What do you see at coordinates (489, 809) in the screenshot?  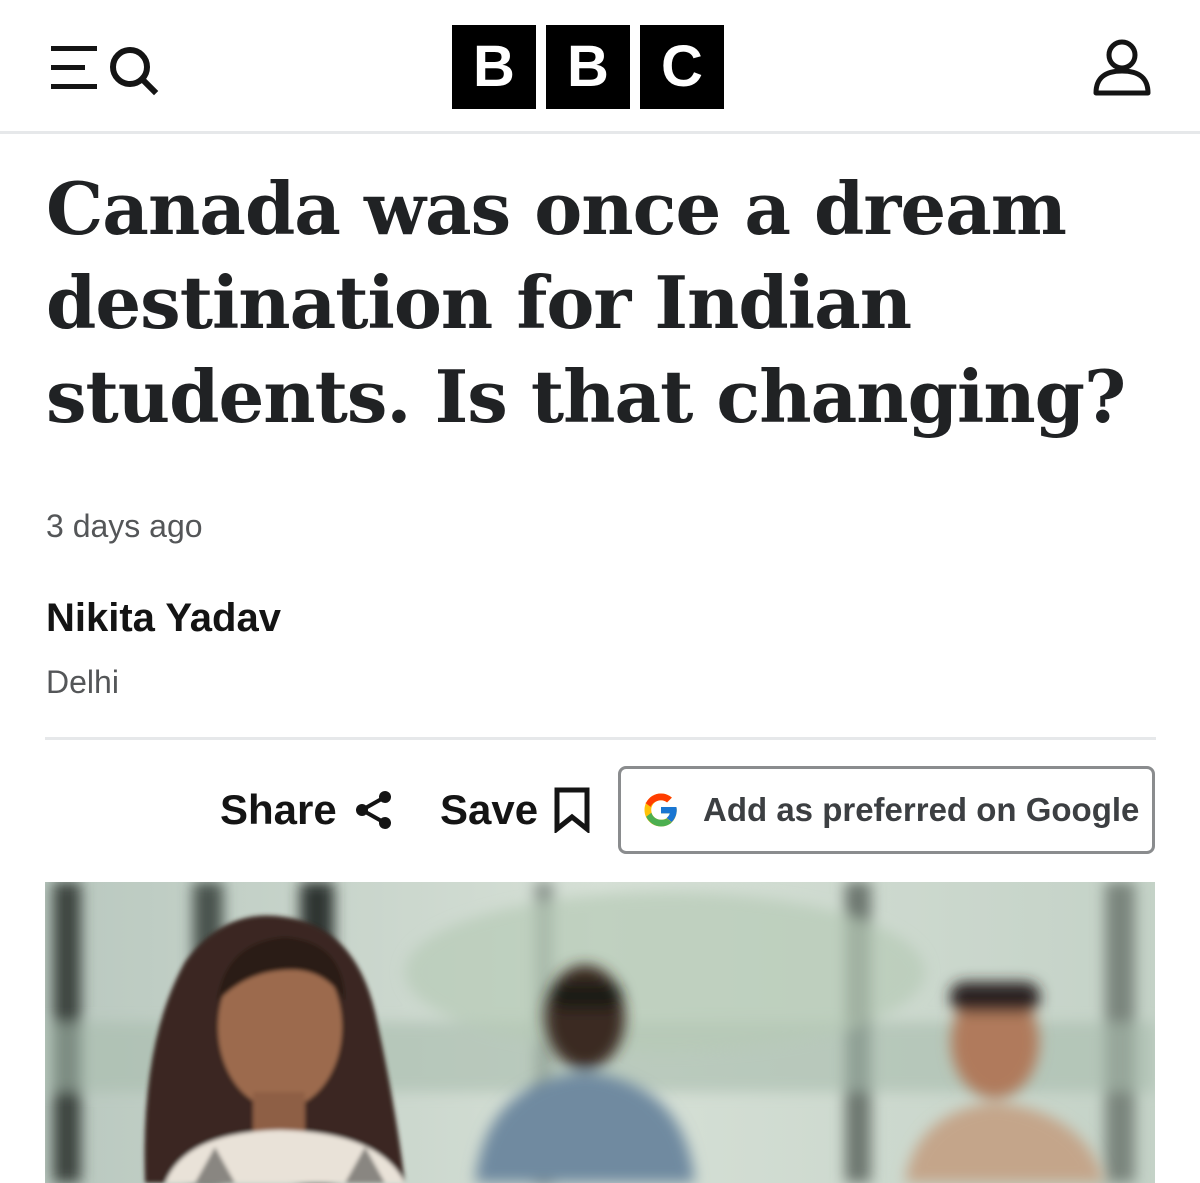 I see `save-label: Save` at bounding box center [489, 809].